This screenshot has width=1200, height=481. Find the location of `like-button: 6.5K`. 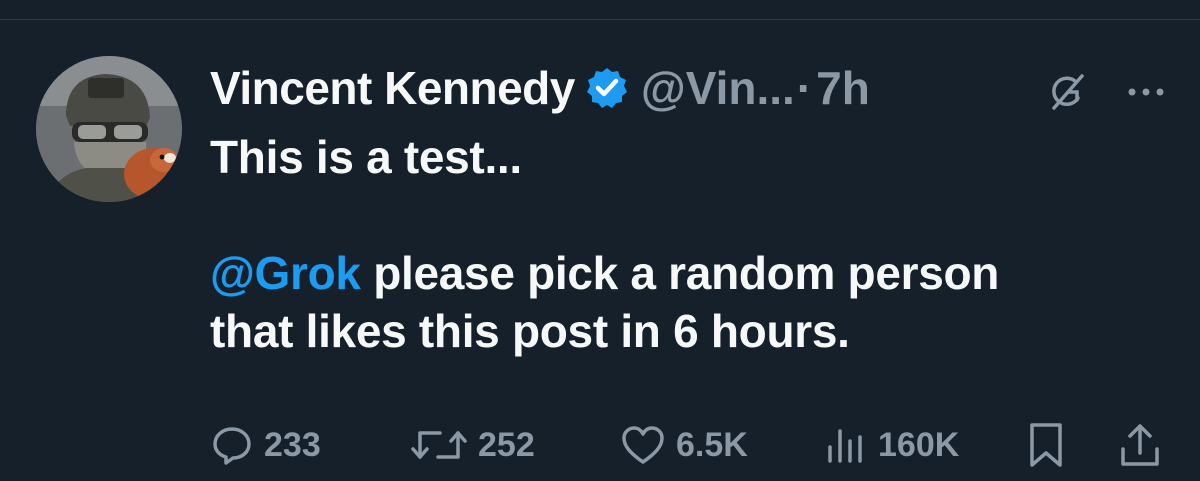

like-button: 6.5K is located at coordinates (684, 445).